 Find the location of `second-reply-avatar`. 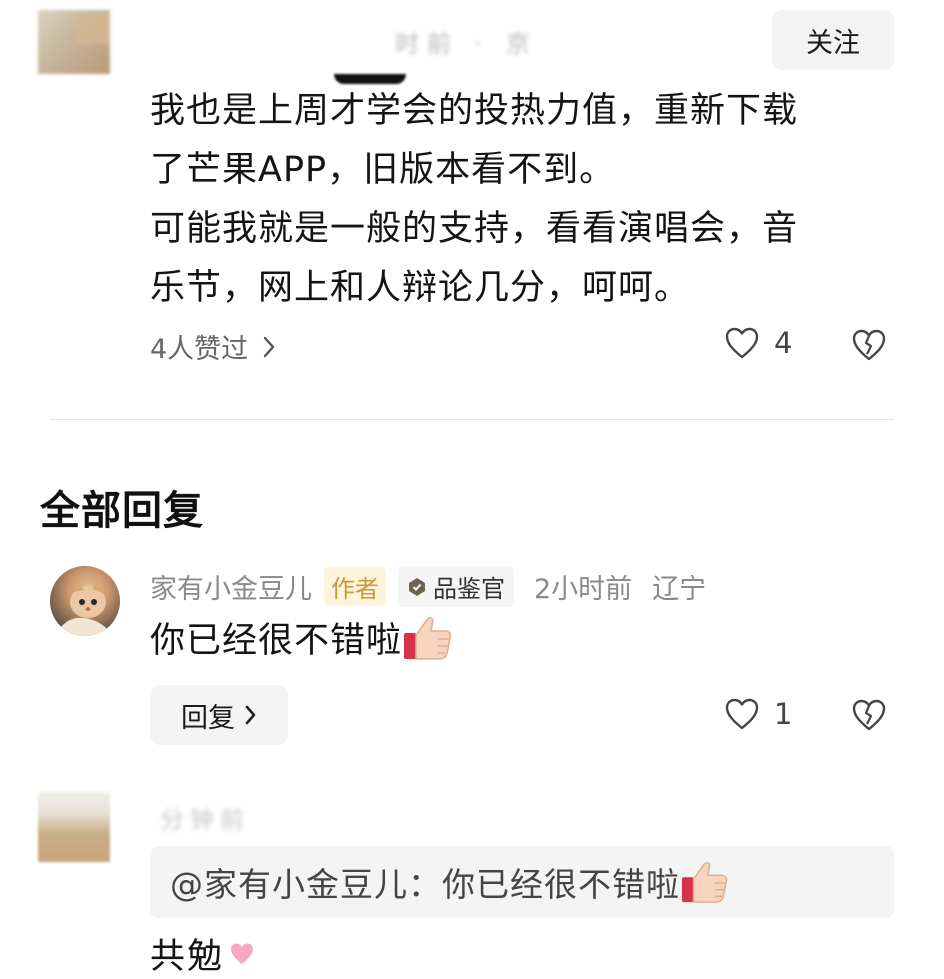

second-reply-avatar is located at coordinates (74, 827).